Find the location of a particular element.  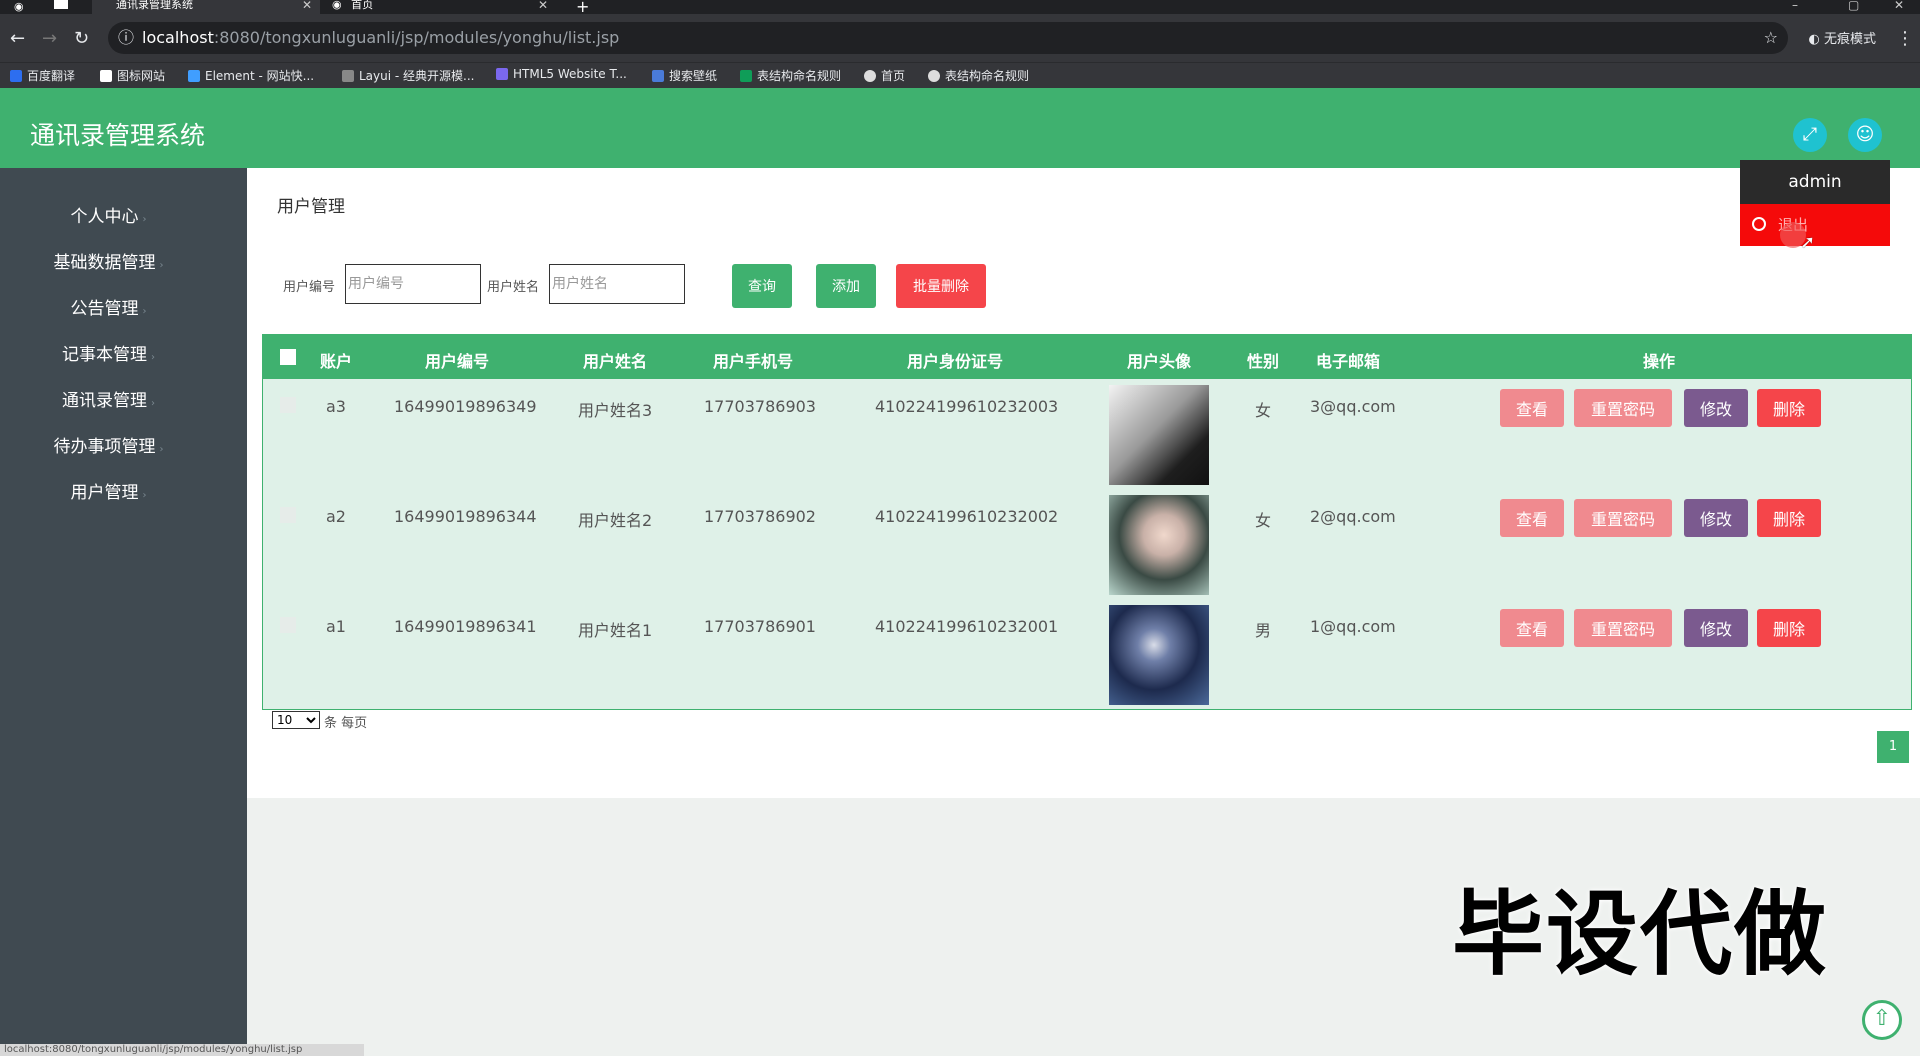

user-name-input is located at coordinates (617, 284).